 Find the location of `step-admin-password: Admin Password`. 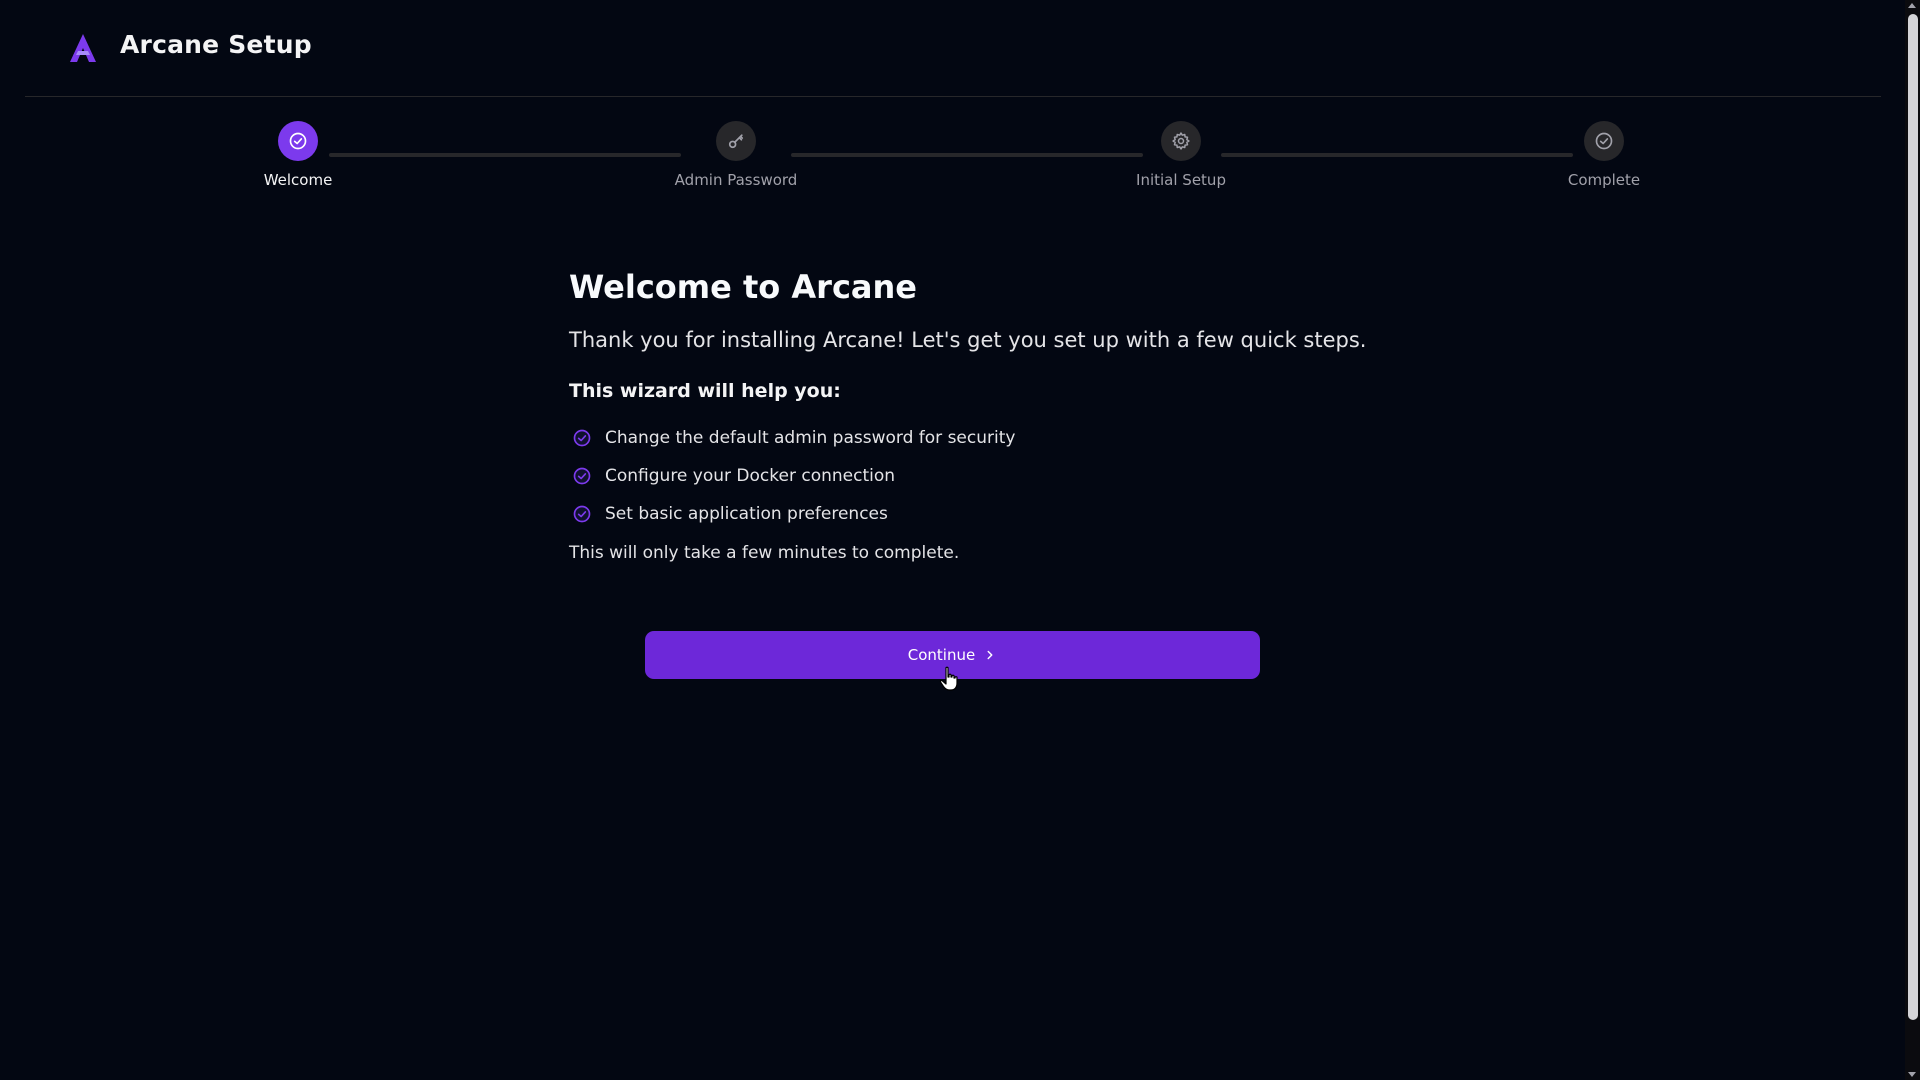

step-admin-password: Admin Password is located at coordinates (736, 155).